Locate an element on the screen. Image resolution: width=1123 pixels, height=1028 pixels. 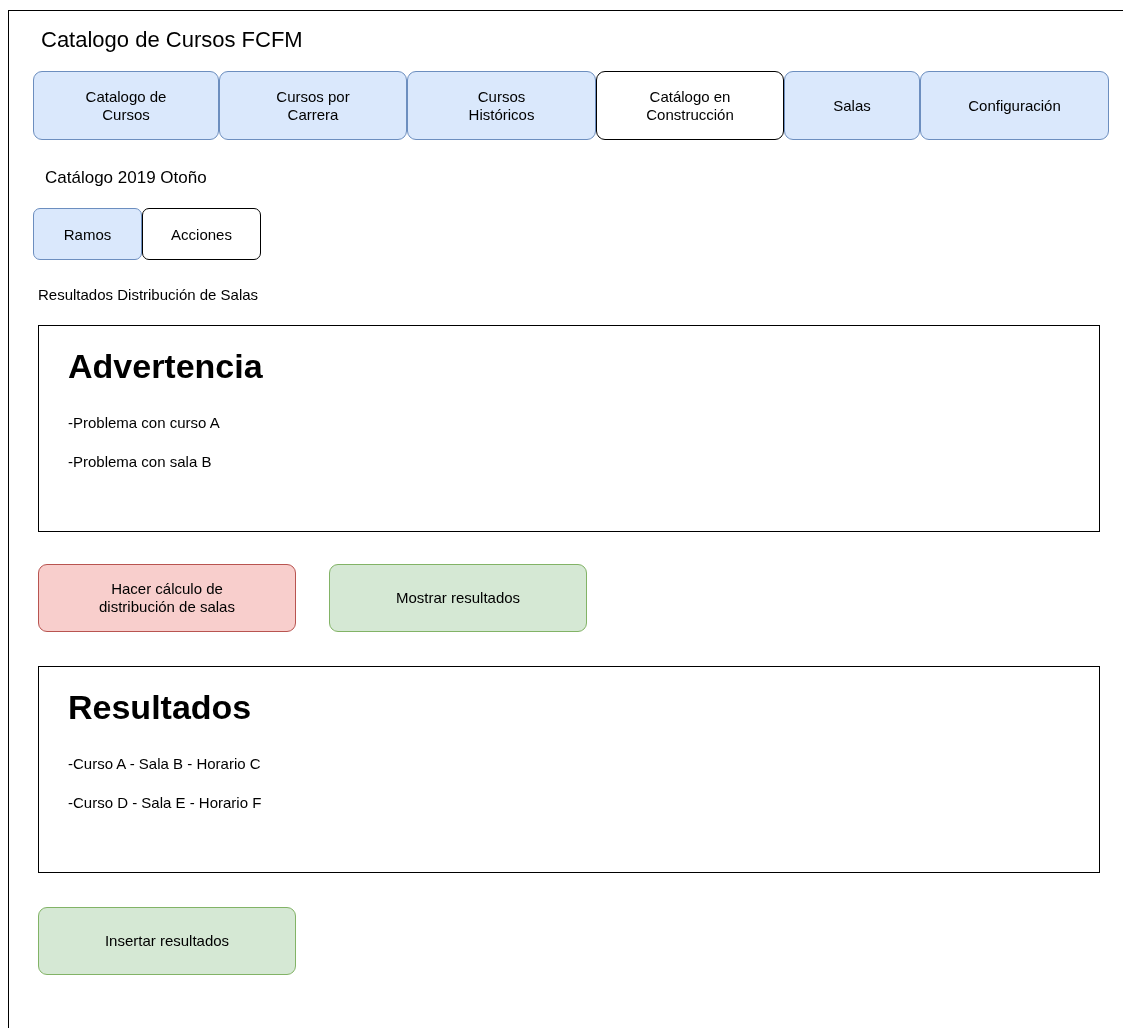
tab: Cursos Históricos is located at coordinates (501, 105).